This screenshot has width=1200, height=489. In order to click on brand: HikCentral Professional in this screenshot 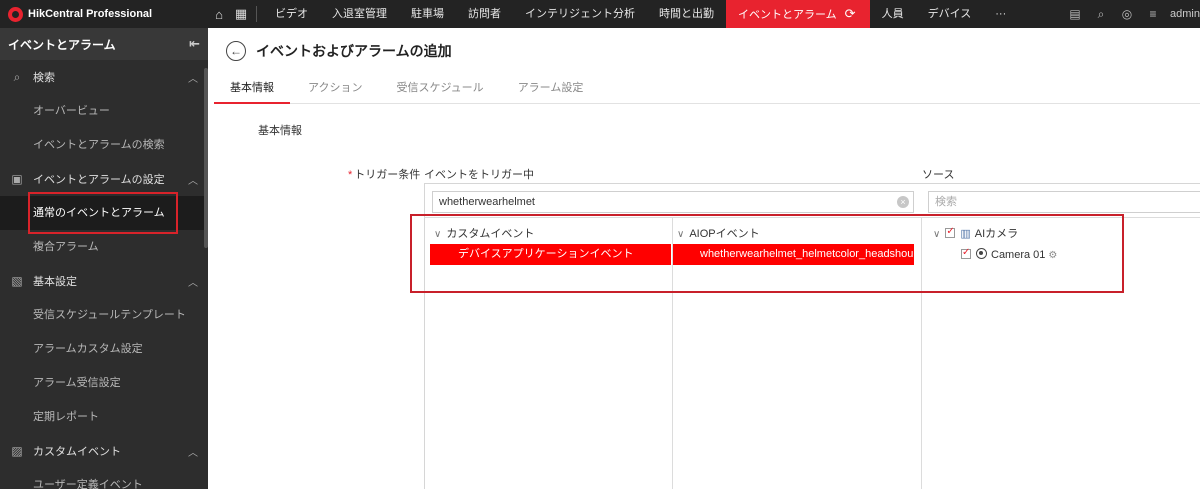, I will do `click(104, 14)`.